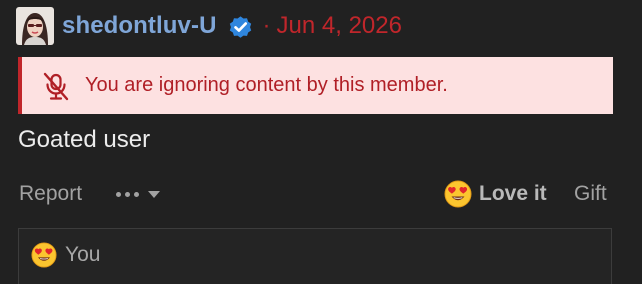 The height and width of the screenshot is (284, 642). What do you see at coordinates (84, 139) in the screenshot?
I see `post-message: Goated user` at bounding box center [84, 139].